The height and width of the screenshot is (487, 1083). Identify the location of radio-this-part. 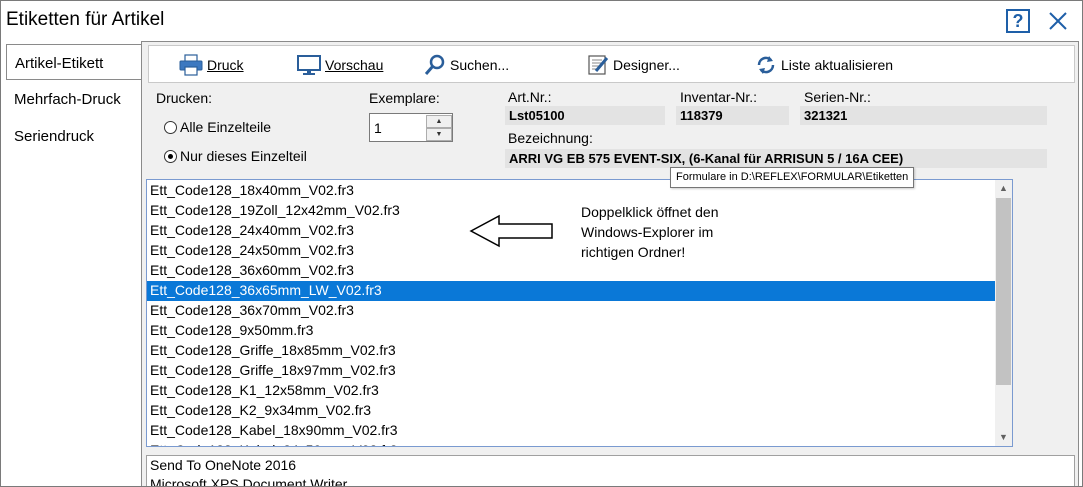
(170, 156).